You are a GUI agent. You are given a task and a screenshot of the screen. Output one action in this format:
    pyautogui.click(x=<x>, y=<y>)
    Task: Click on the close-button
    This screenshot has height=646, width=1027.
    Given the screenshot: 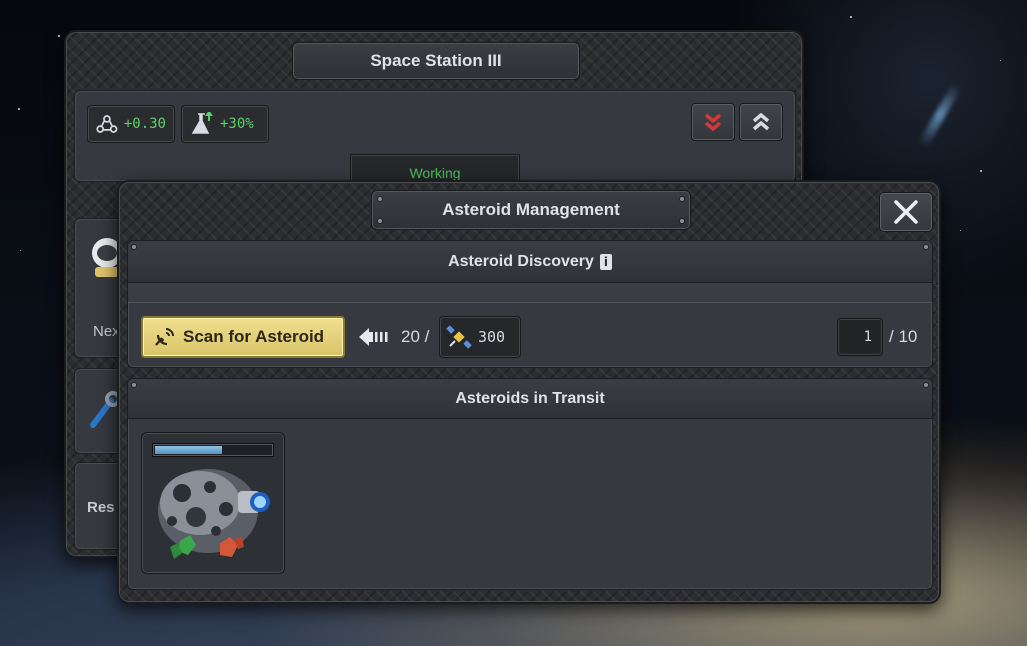 What is the action you would take?
    pyautogui.click(x=906, y=212)
    